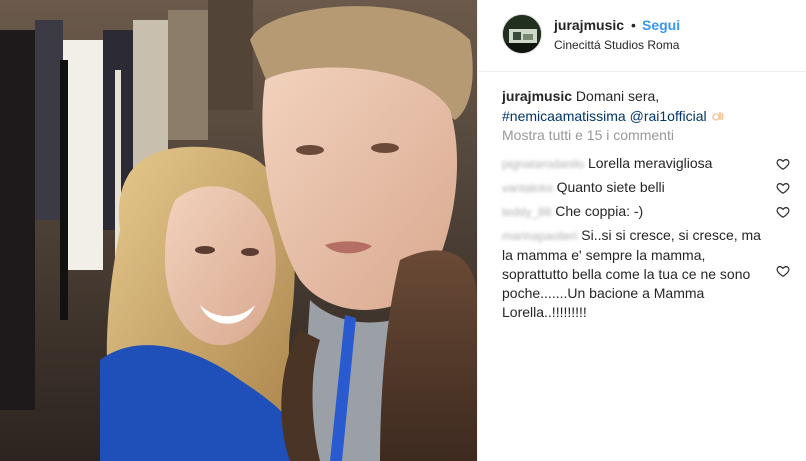 The image size is (806, 461). Describe the element at coordinates (588, 135) in the screenshot. I see `show-all-comments-link: Mostra tutti e 15 i commenti` at that location.